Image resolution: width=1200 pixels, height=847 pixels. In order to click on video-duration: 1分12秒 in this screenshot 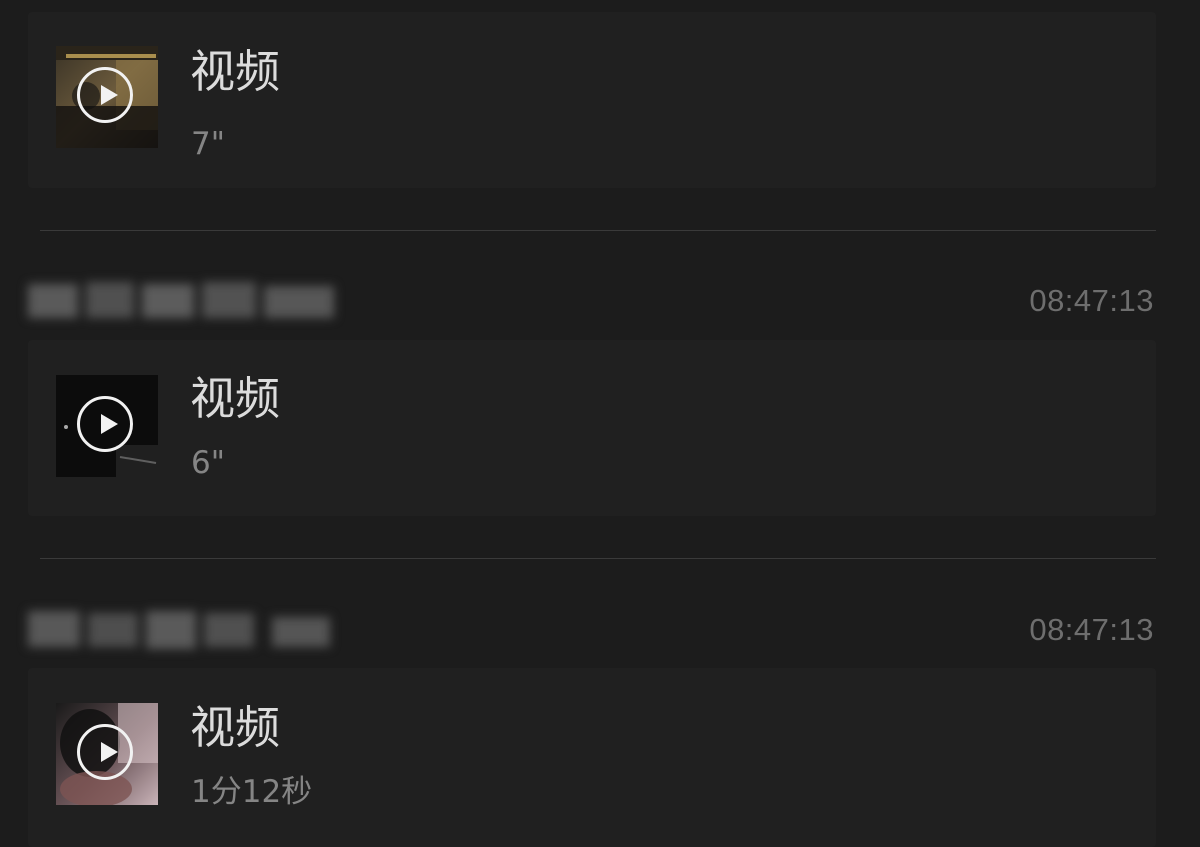, I will do `click(252, 792)`.